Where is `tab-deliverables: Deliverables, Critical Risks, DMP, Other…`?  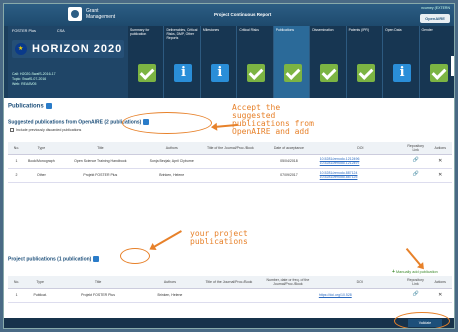
tab-deliverables: Deliverables, Critical Risks, DMP, Other… is located at coordinates (182, 62).